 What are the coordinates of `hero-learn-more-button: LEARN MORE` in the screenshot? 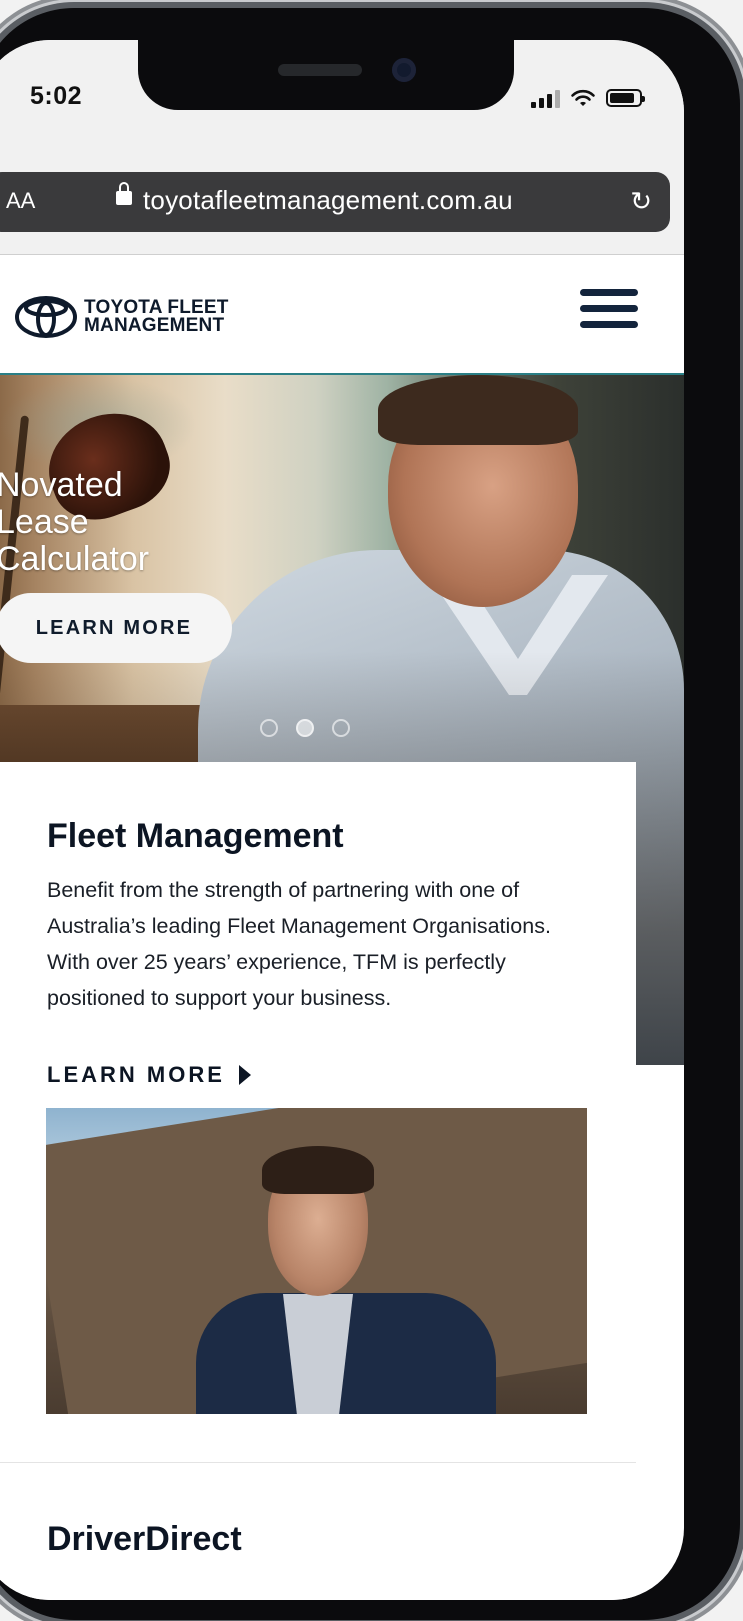 It's located at (116, 628).